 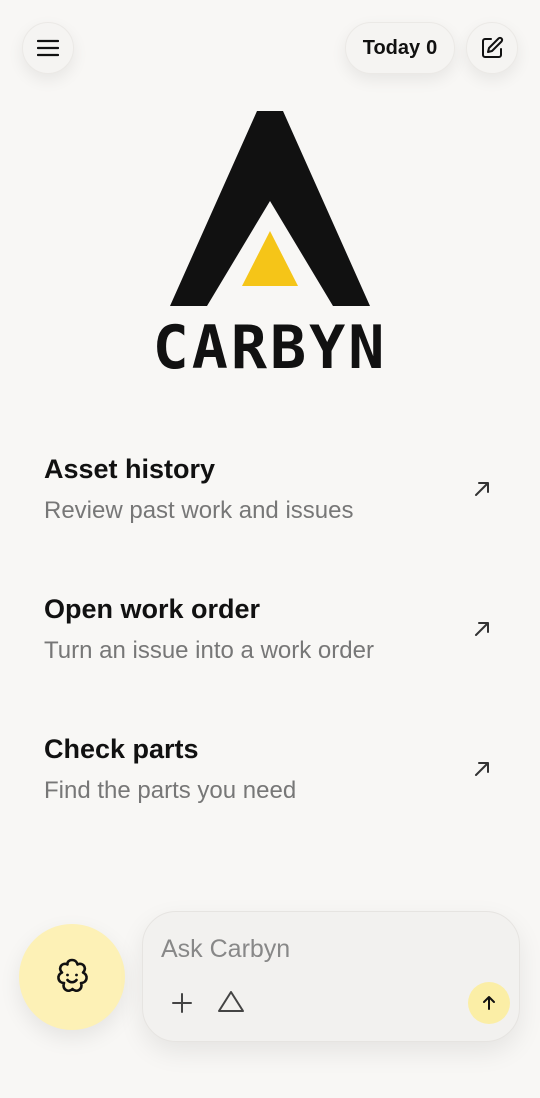 What do you see at coordinates (391, 47) in the screenshot?
I see `today-label: Today` at bounding box center [391, 47].